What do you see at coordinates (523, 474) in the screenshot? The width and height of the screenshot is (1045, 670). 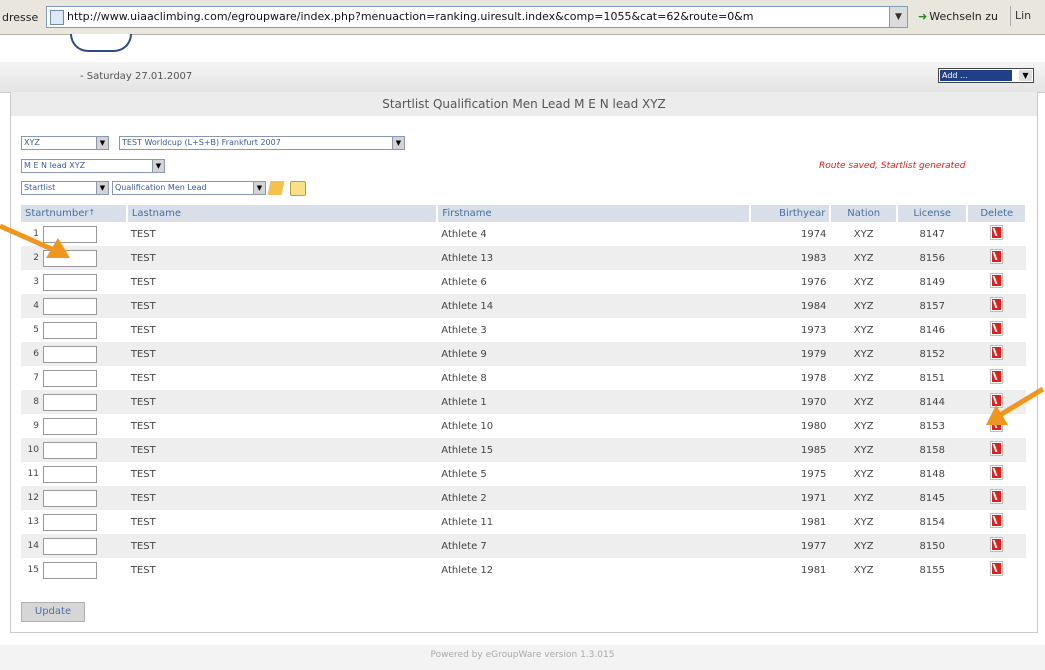 I see `table-row: 11 TEST Athlete 5 1975 XYZ 8148` at bounding box center [523, 474].